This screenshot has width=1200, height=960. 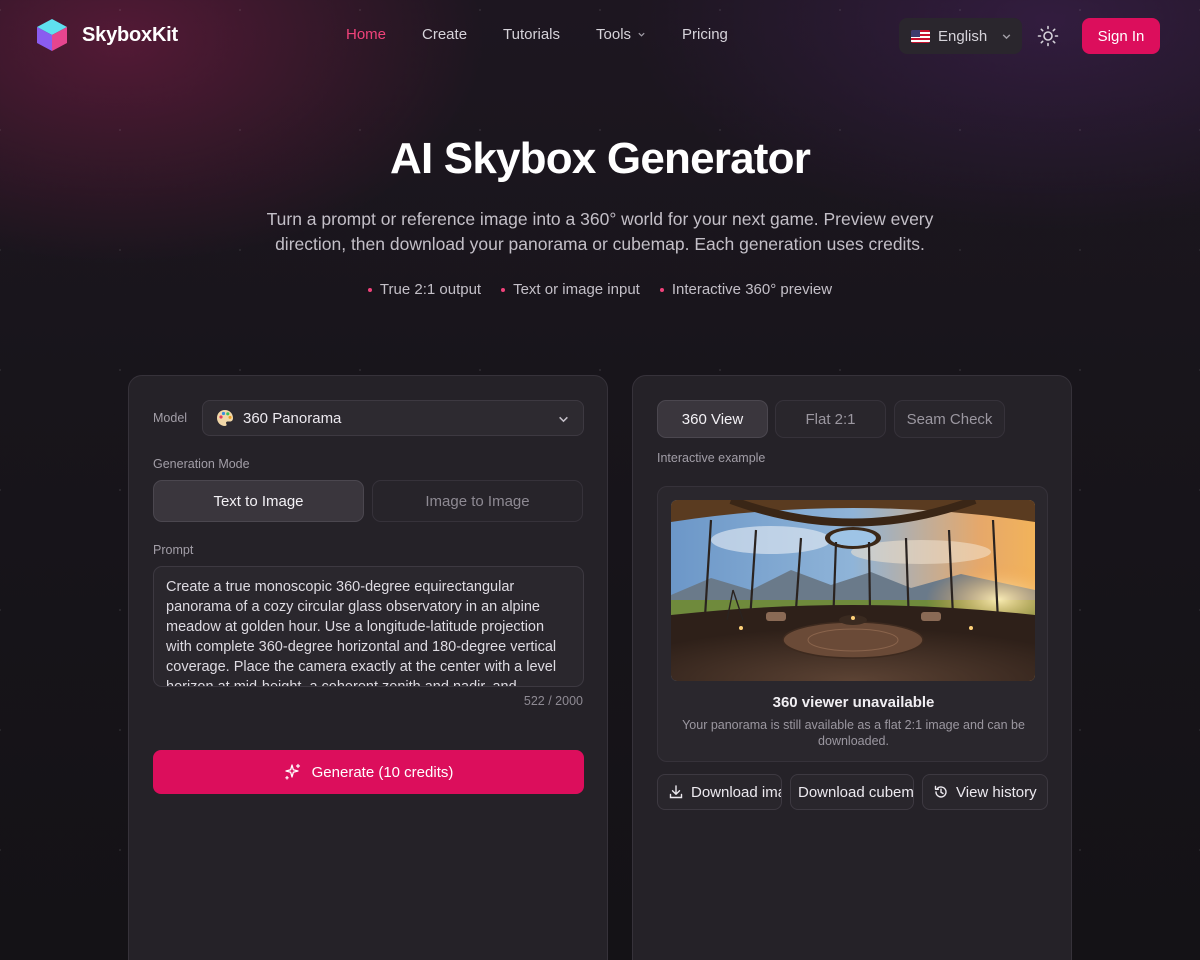 I want to click on history-icon, so click(x=940, y=791).